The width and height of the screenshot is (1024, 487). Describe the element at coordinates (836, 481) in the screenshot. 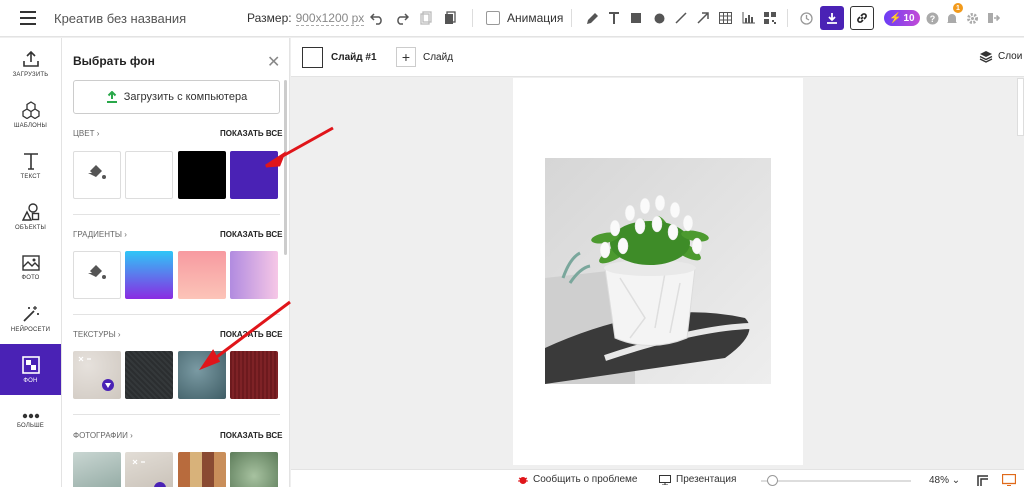

I see `zoom-slider-track` at that location.